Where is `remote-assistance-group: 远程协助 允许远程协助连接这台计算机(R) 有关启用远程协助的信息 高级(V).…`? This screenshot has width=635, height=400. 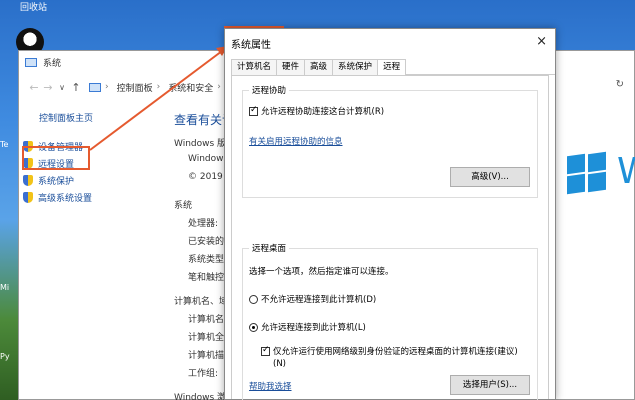 remote-assistance-group: 远程协助 允许远程协助连接这台计算机(R) 有关启用远程协助的信息 高级(V).… is located at coordinates (390, 141).